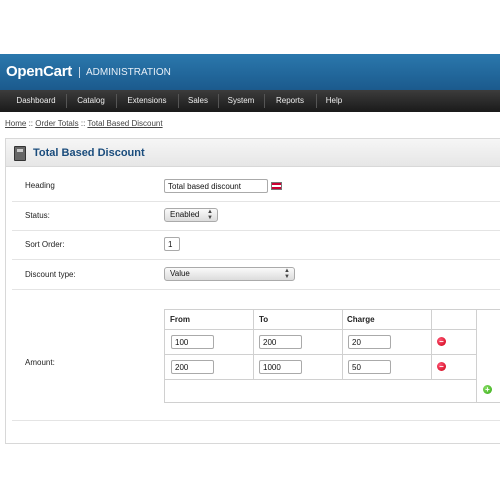 This screenshot has width=500, height=500. Describe the element at coordinates (91, 101) in the screenshot. I see `menu-item-catalog: Catalog` at that location.